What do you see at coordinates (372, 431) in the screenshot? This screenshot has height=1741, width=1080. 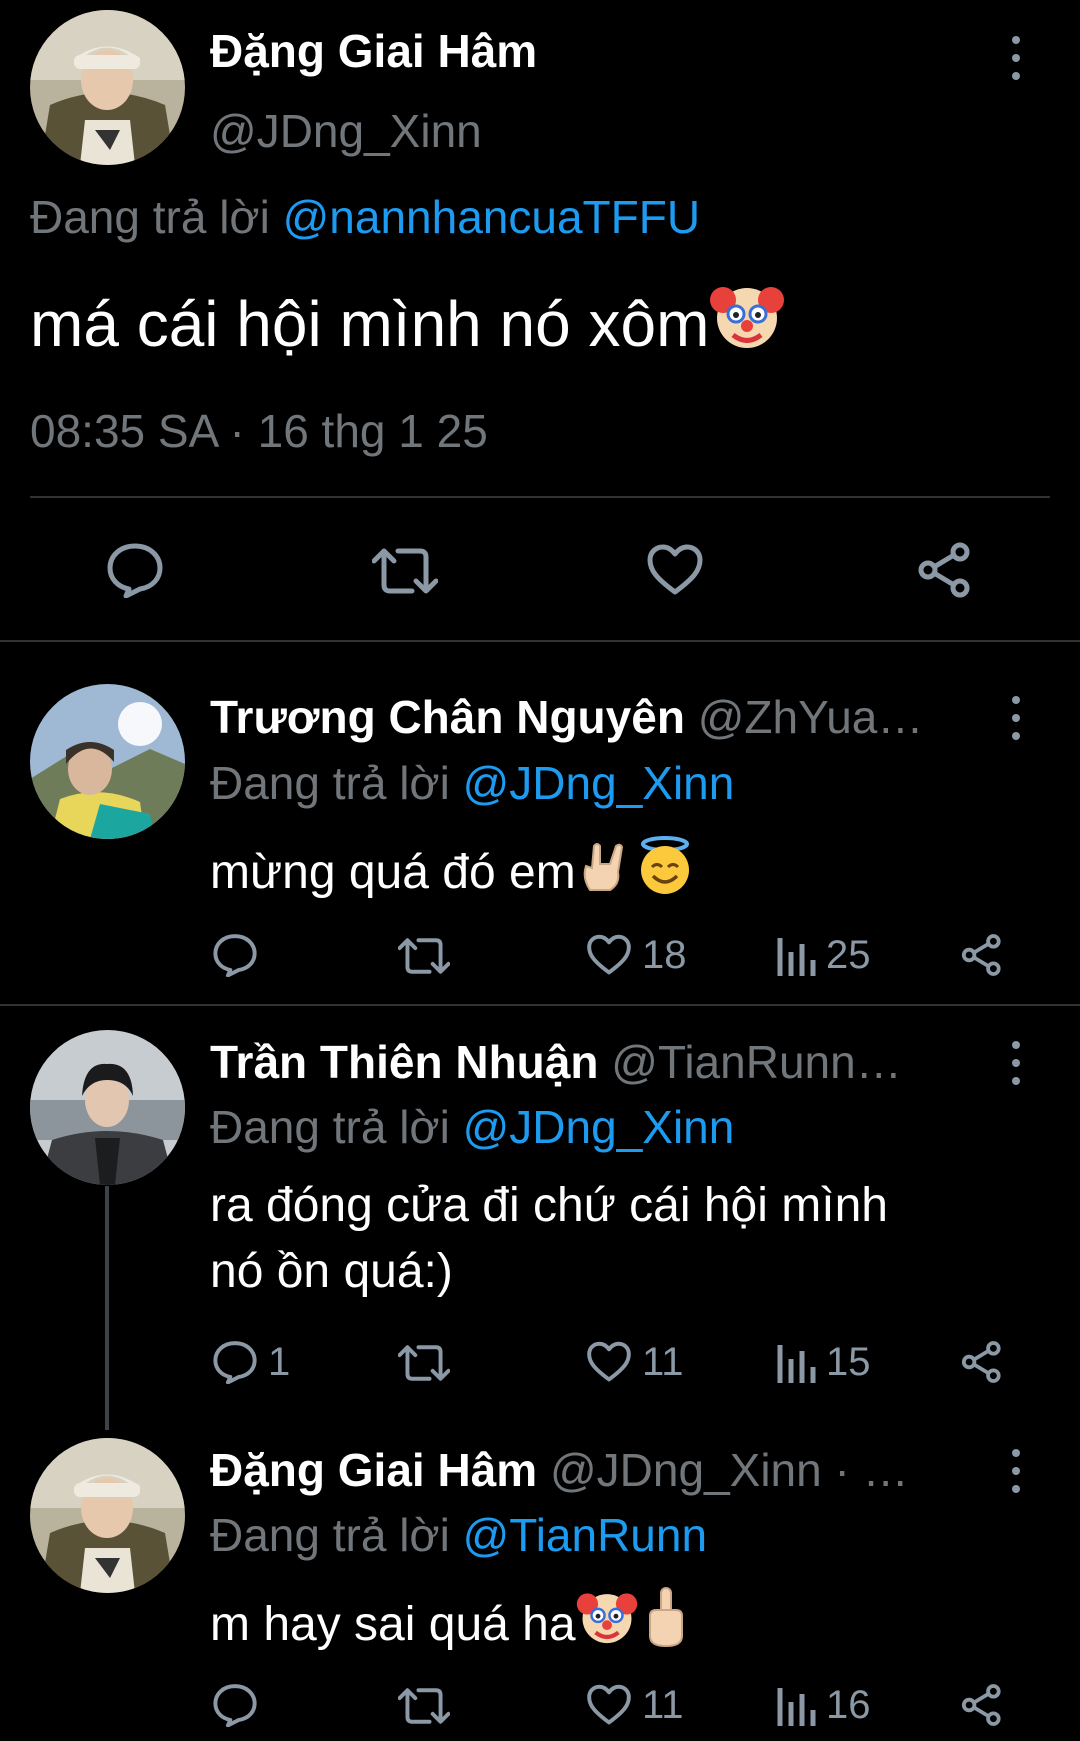 I see `tweet-date: 16 thg 1 25` at bounding box center [372, 431].